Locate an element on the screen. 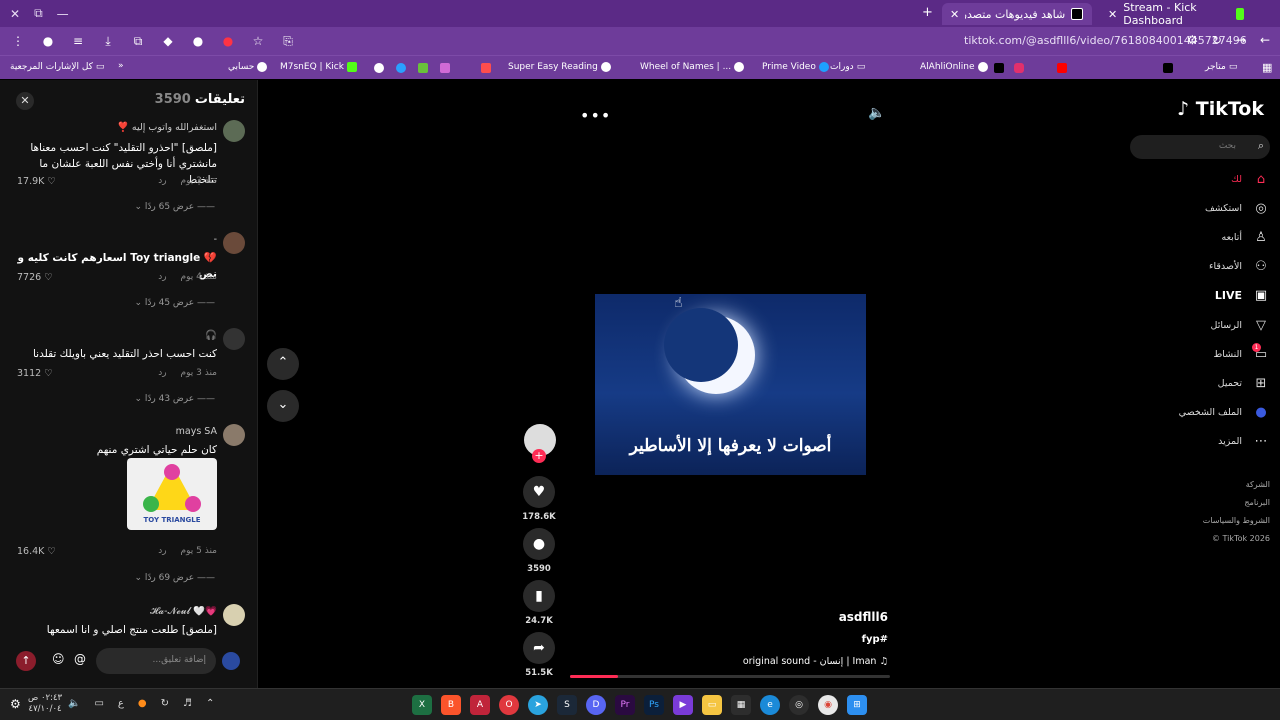 This screenshot has width=1280, height=720. nav-following: أتابعه ♙ is located at coordinates (1195, 237).